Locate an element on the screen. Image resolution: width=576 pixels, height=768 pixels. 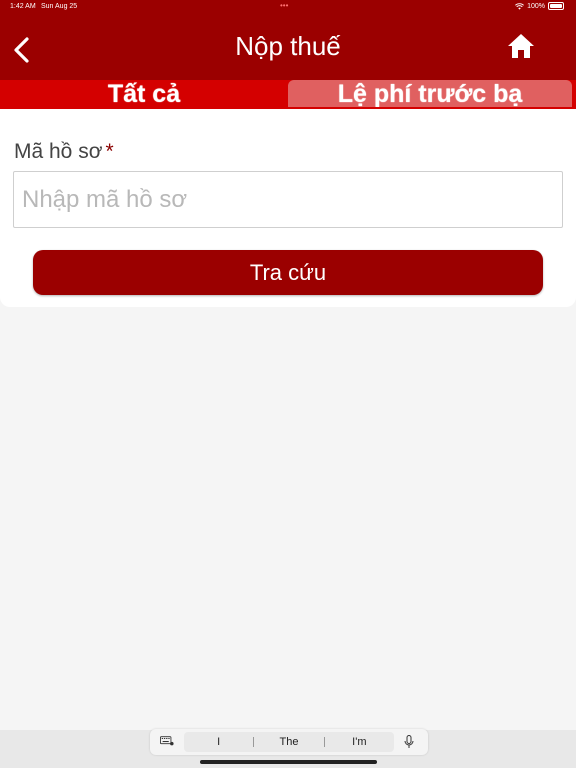
status-bar: 1:42 AM Sun Aug 25 ••• 100% is located at coordinates (288, 7).